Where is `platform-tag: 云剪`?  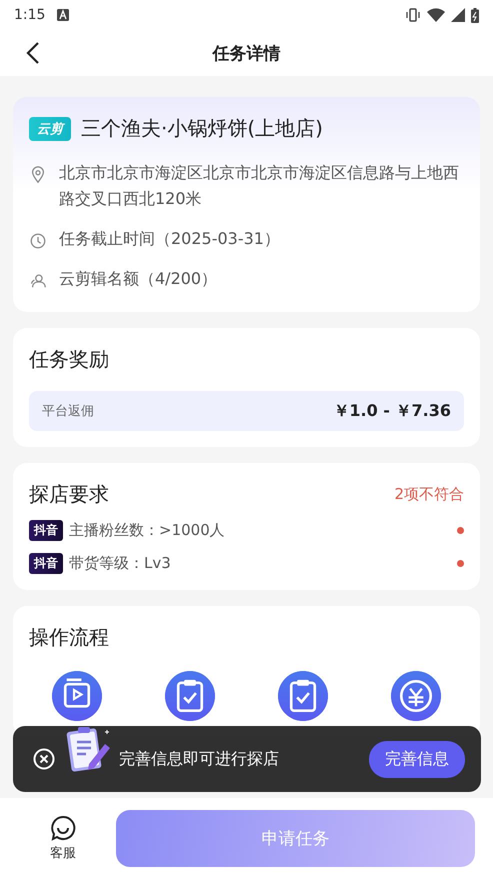 platform-tag: 云剪 is located at coordinates (50, 128).